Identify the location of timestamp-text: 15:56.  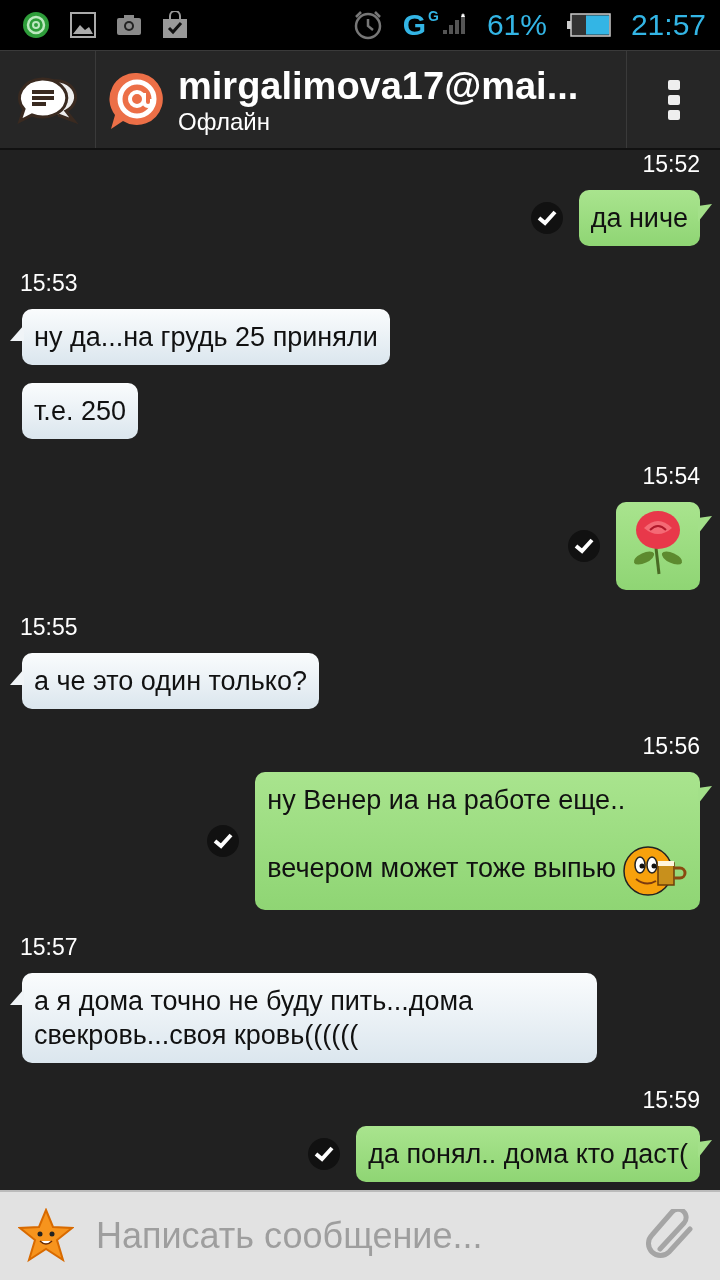
(671, 746).